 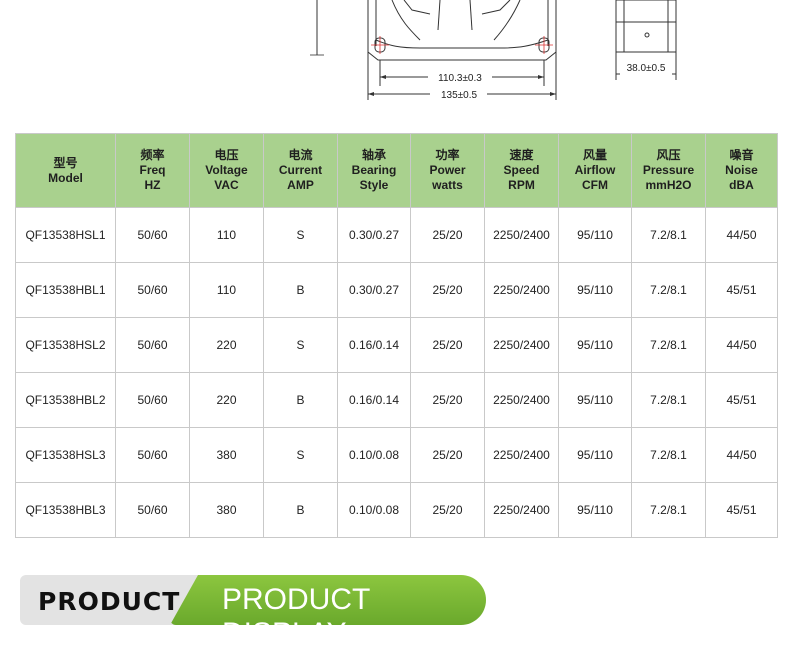 I want to click on column-header-cn: 电流, so click(x=300, y=155).